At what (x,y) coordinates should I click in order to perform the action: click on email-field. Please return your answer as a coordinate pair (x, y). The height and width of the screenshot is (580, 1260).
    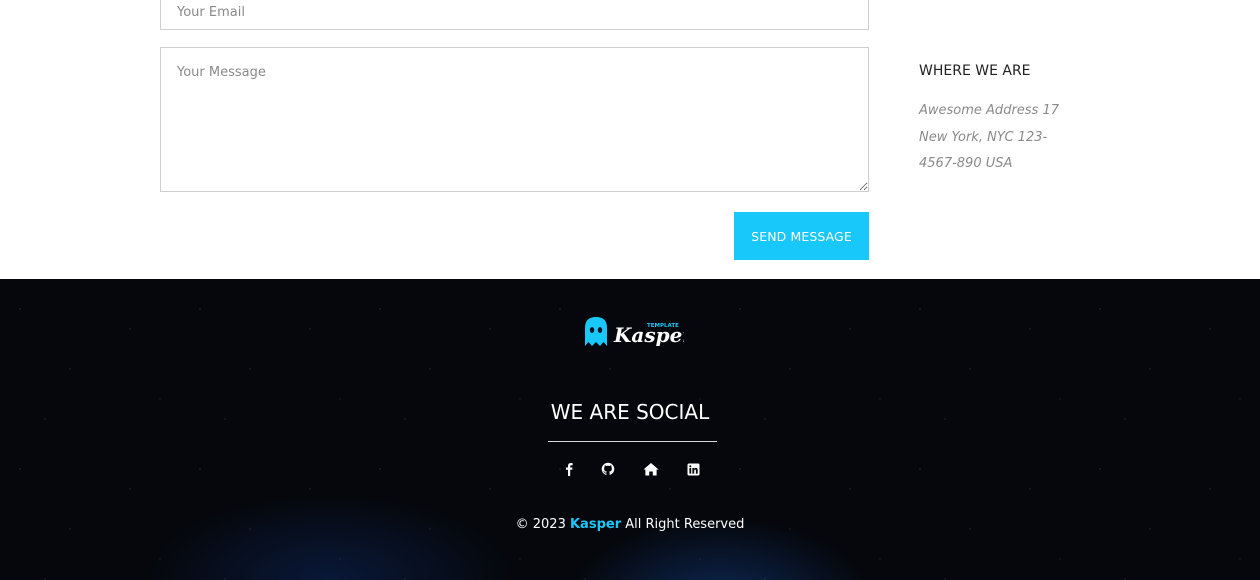
    Looking at the image, I should click on (514, 15).